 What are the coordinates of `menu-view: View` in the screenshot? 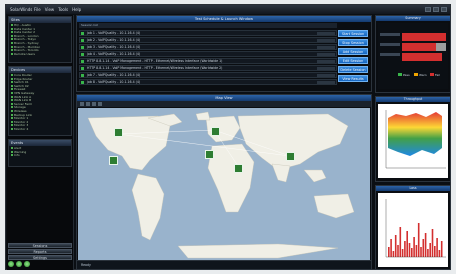 It's located at (50, 9).